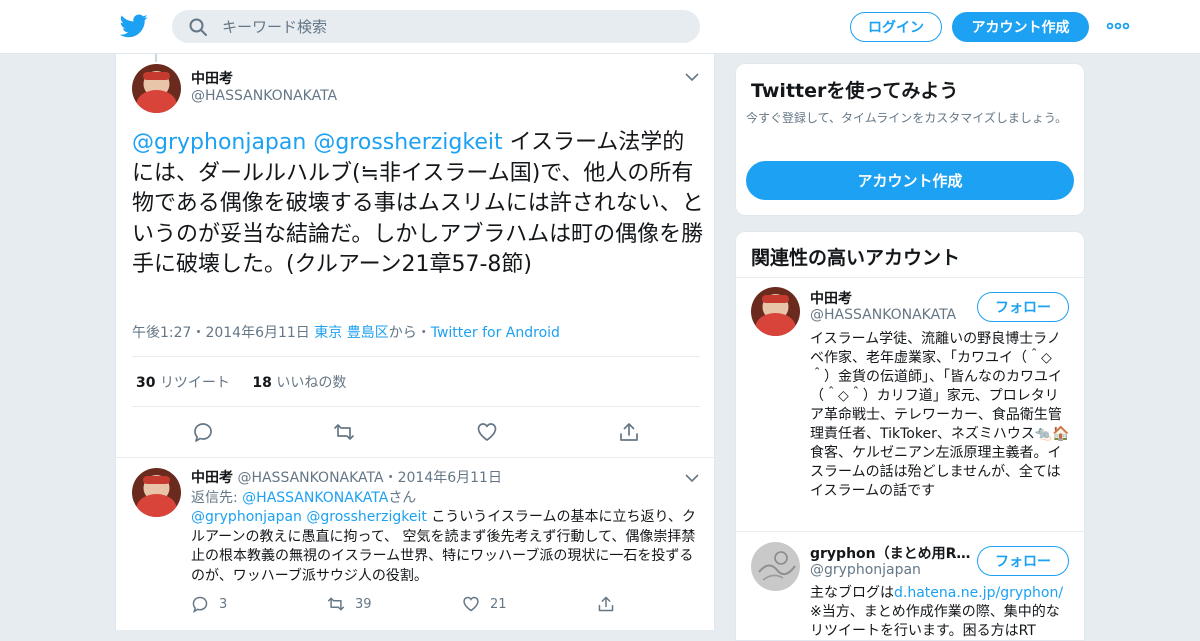 The height and width of the screenshot is (641, 1200). I want to click on login-button: ログイン, so click(896, 27).